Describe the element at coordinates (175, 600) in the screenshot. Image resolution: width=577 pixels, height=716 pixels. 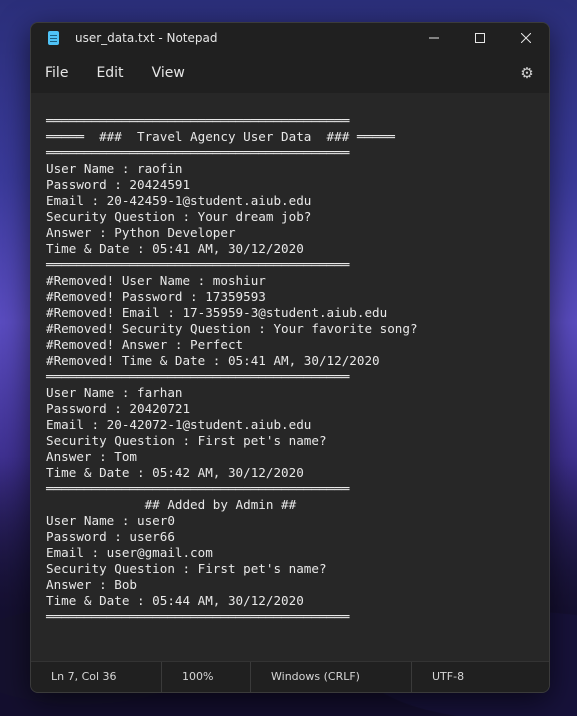
I see `text-line: Time & Date : 05:44 AM, 30/12/2020` at that location.